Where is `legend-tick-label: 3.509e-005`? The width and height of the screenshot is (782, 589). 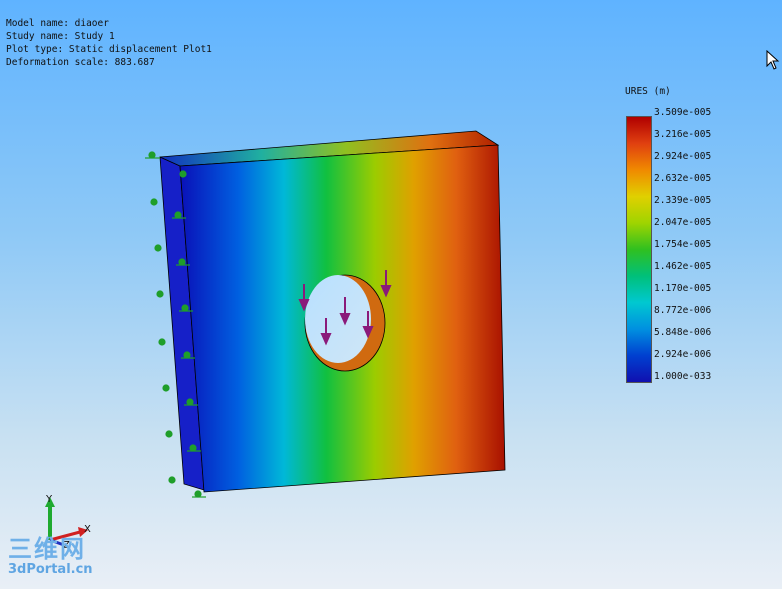
legend-tick-label: 3.509e-005 is located at coordinates (683, 112).